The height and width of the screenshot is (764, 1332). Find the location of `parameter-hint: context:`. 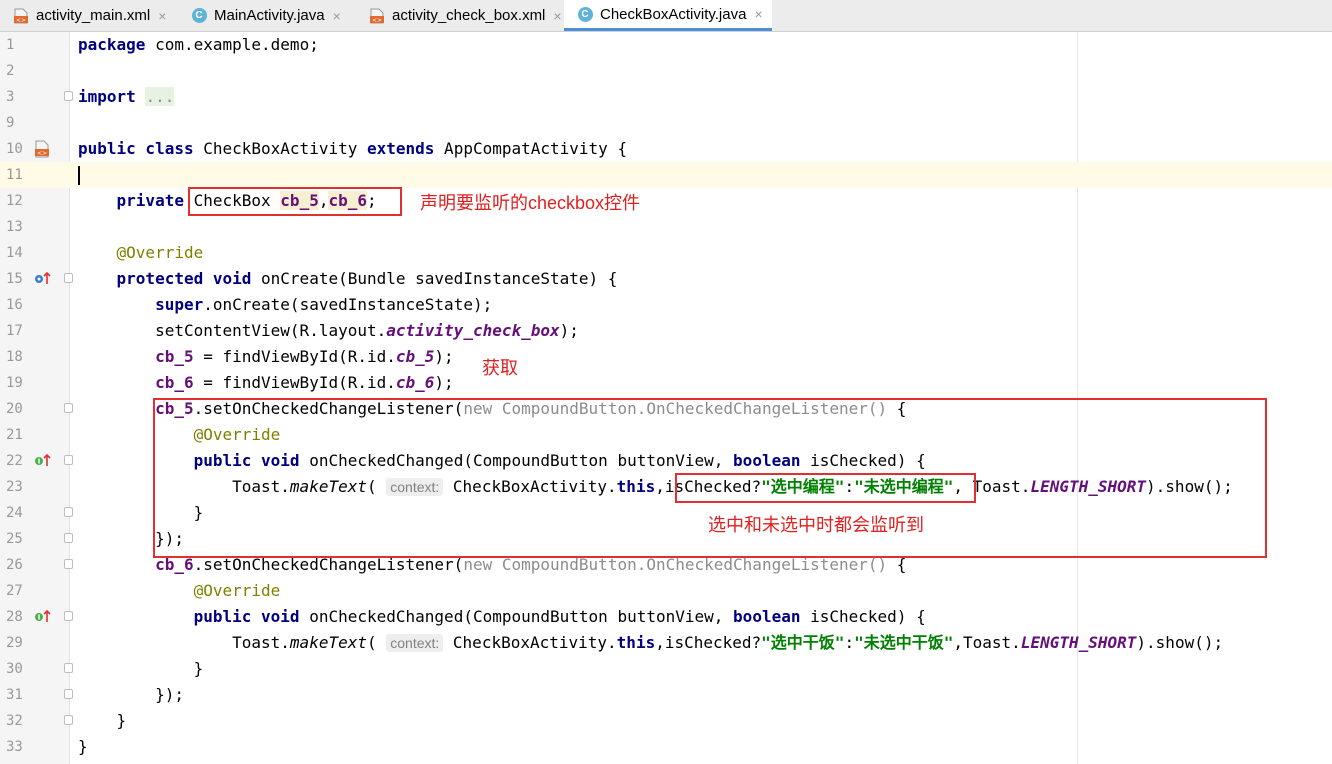

parameter-hint: context: is located at coordinates (415, 643).